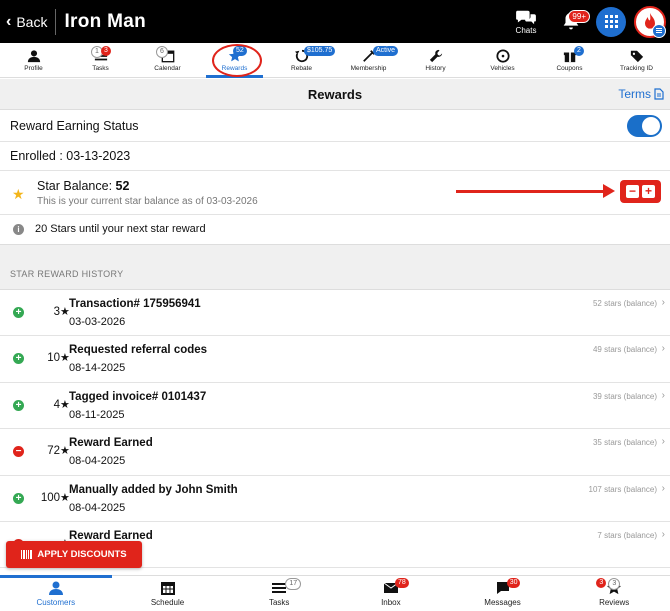 The image size is (670, 611). What do you see at coordinates (97, 368) in the screenshot?
I see `history-date: 08-14-2025` at bounding box center [97, 368].